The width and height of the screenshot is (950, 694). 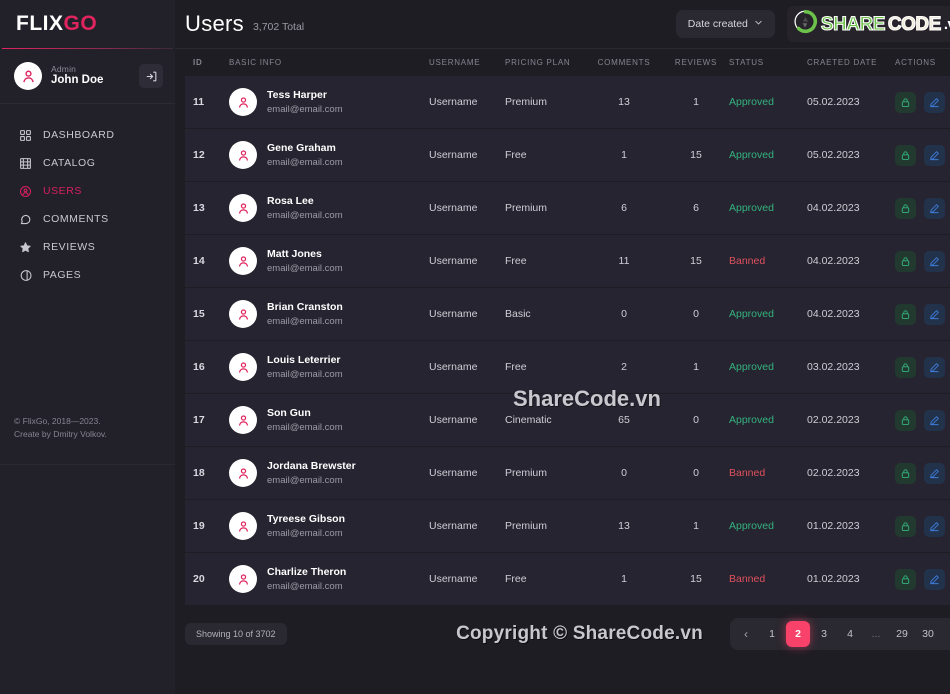 What do you see at coordinates (624, 208) in the screenshot?
I see `cell-comments: 6` at bounding box center [624, 208].